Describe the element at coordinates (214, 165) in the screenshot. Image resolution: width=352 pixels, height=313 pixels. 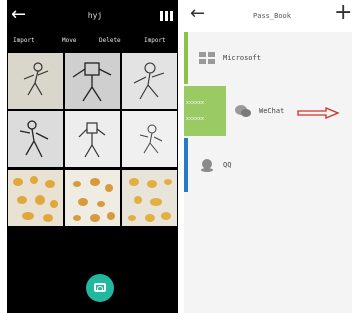
I see `list-item-qq: QQ` at that location.